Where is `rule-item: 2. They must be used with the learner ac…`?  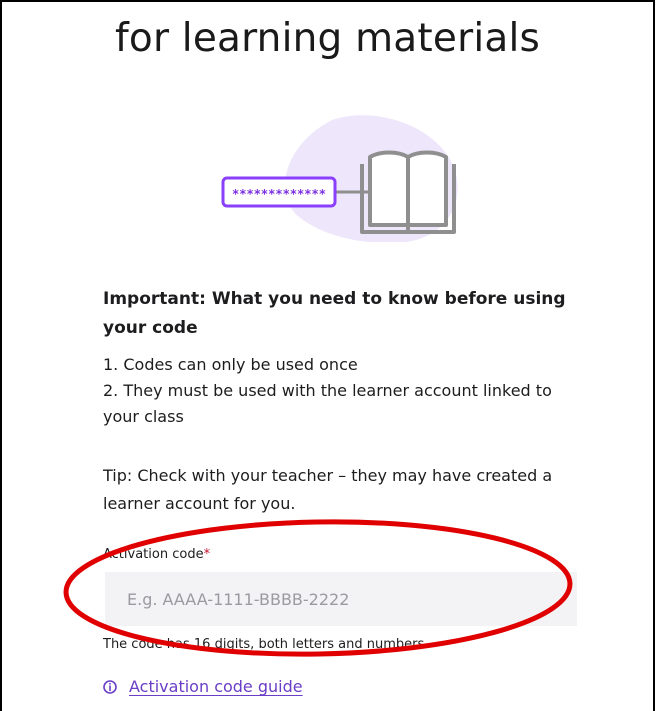
rule-item: 2. They must be used with the learner ac… is located at coordinates (327, 403).